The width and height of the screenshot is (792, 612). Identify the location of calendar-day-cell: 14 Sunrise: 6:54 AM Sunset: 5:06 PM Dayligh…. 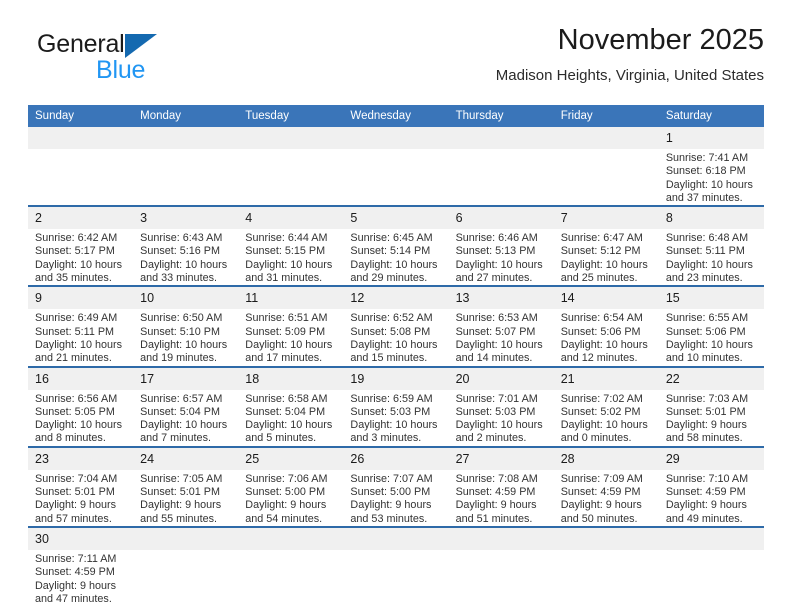
(606, 326).